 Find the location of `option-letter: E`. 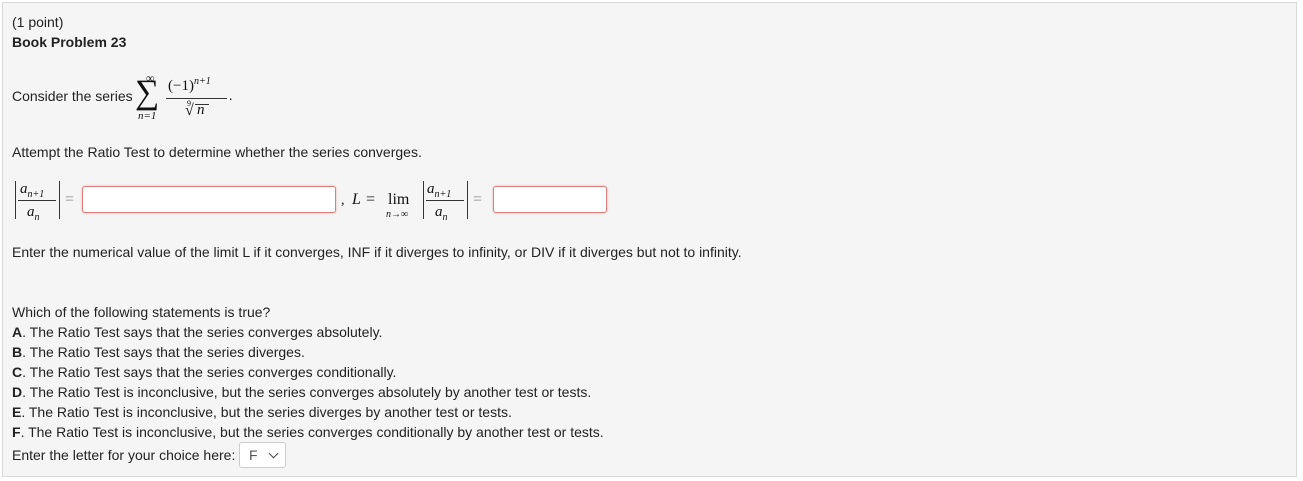

option-letter: E is located at coordinates (17, 412).